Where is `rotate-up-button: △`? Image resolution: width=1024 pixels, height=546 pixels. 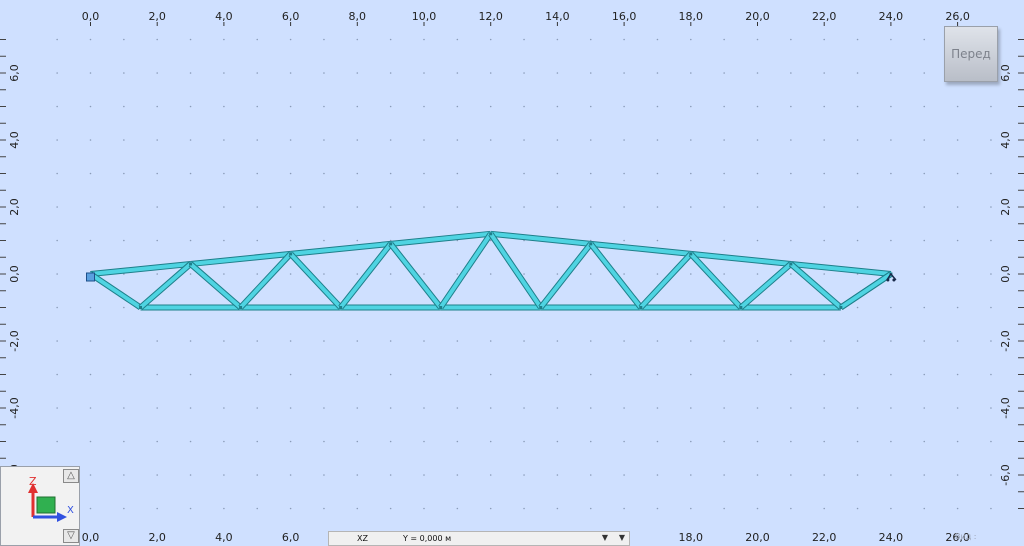
rotate-up-button: △ is located at coordinates (71, 476).